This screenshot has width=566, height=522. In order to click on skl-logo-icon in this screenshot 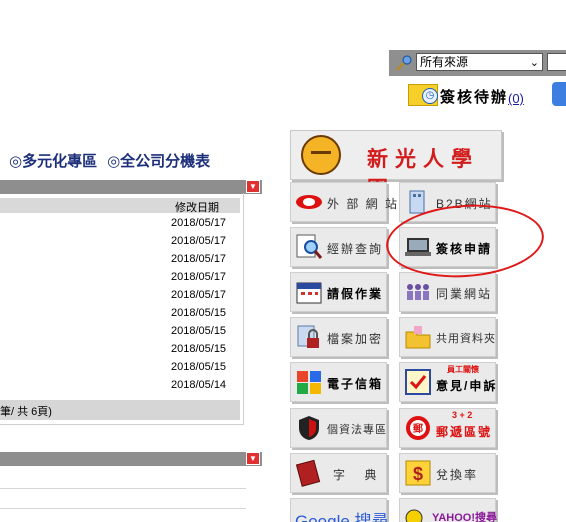, I will do `click(309, 202)`.